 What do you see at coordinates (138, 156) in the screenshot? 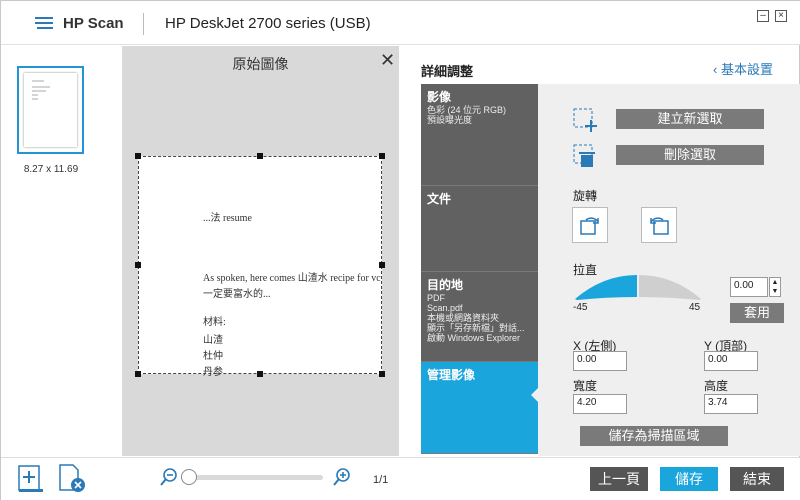
I see `handle-top-left` at bounding box center [138, 156].